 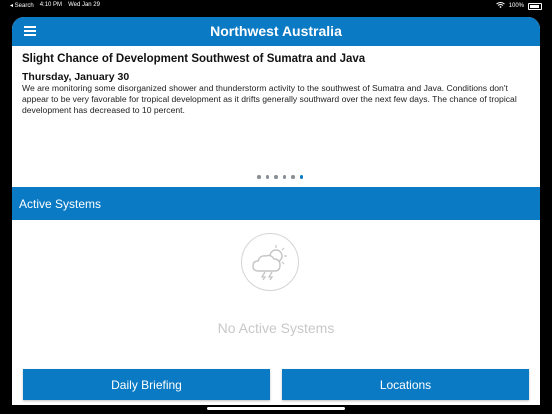 I want to click on daily-briefing-button: Daily Briefing, so click(x=146, y=384).